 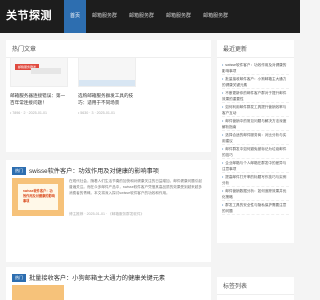 I want to click on site-logo: 关节探测, so click(x=29, y=15).